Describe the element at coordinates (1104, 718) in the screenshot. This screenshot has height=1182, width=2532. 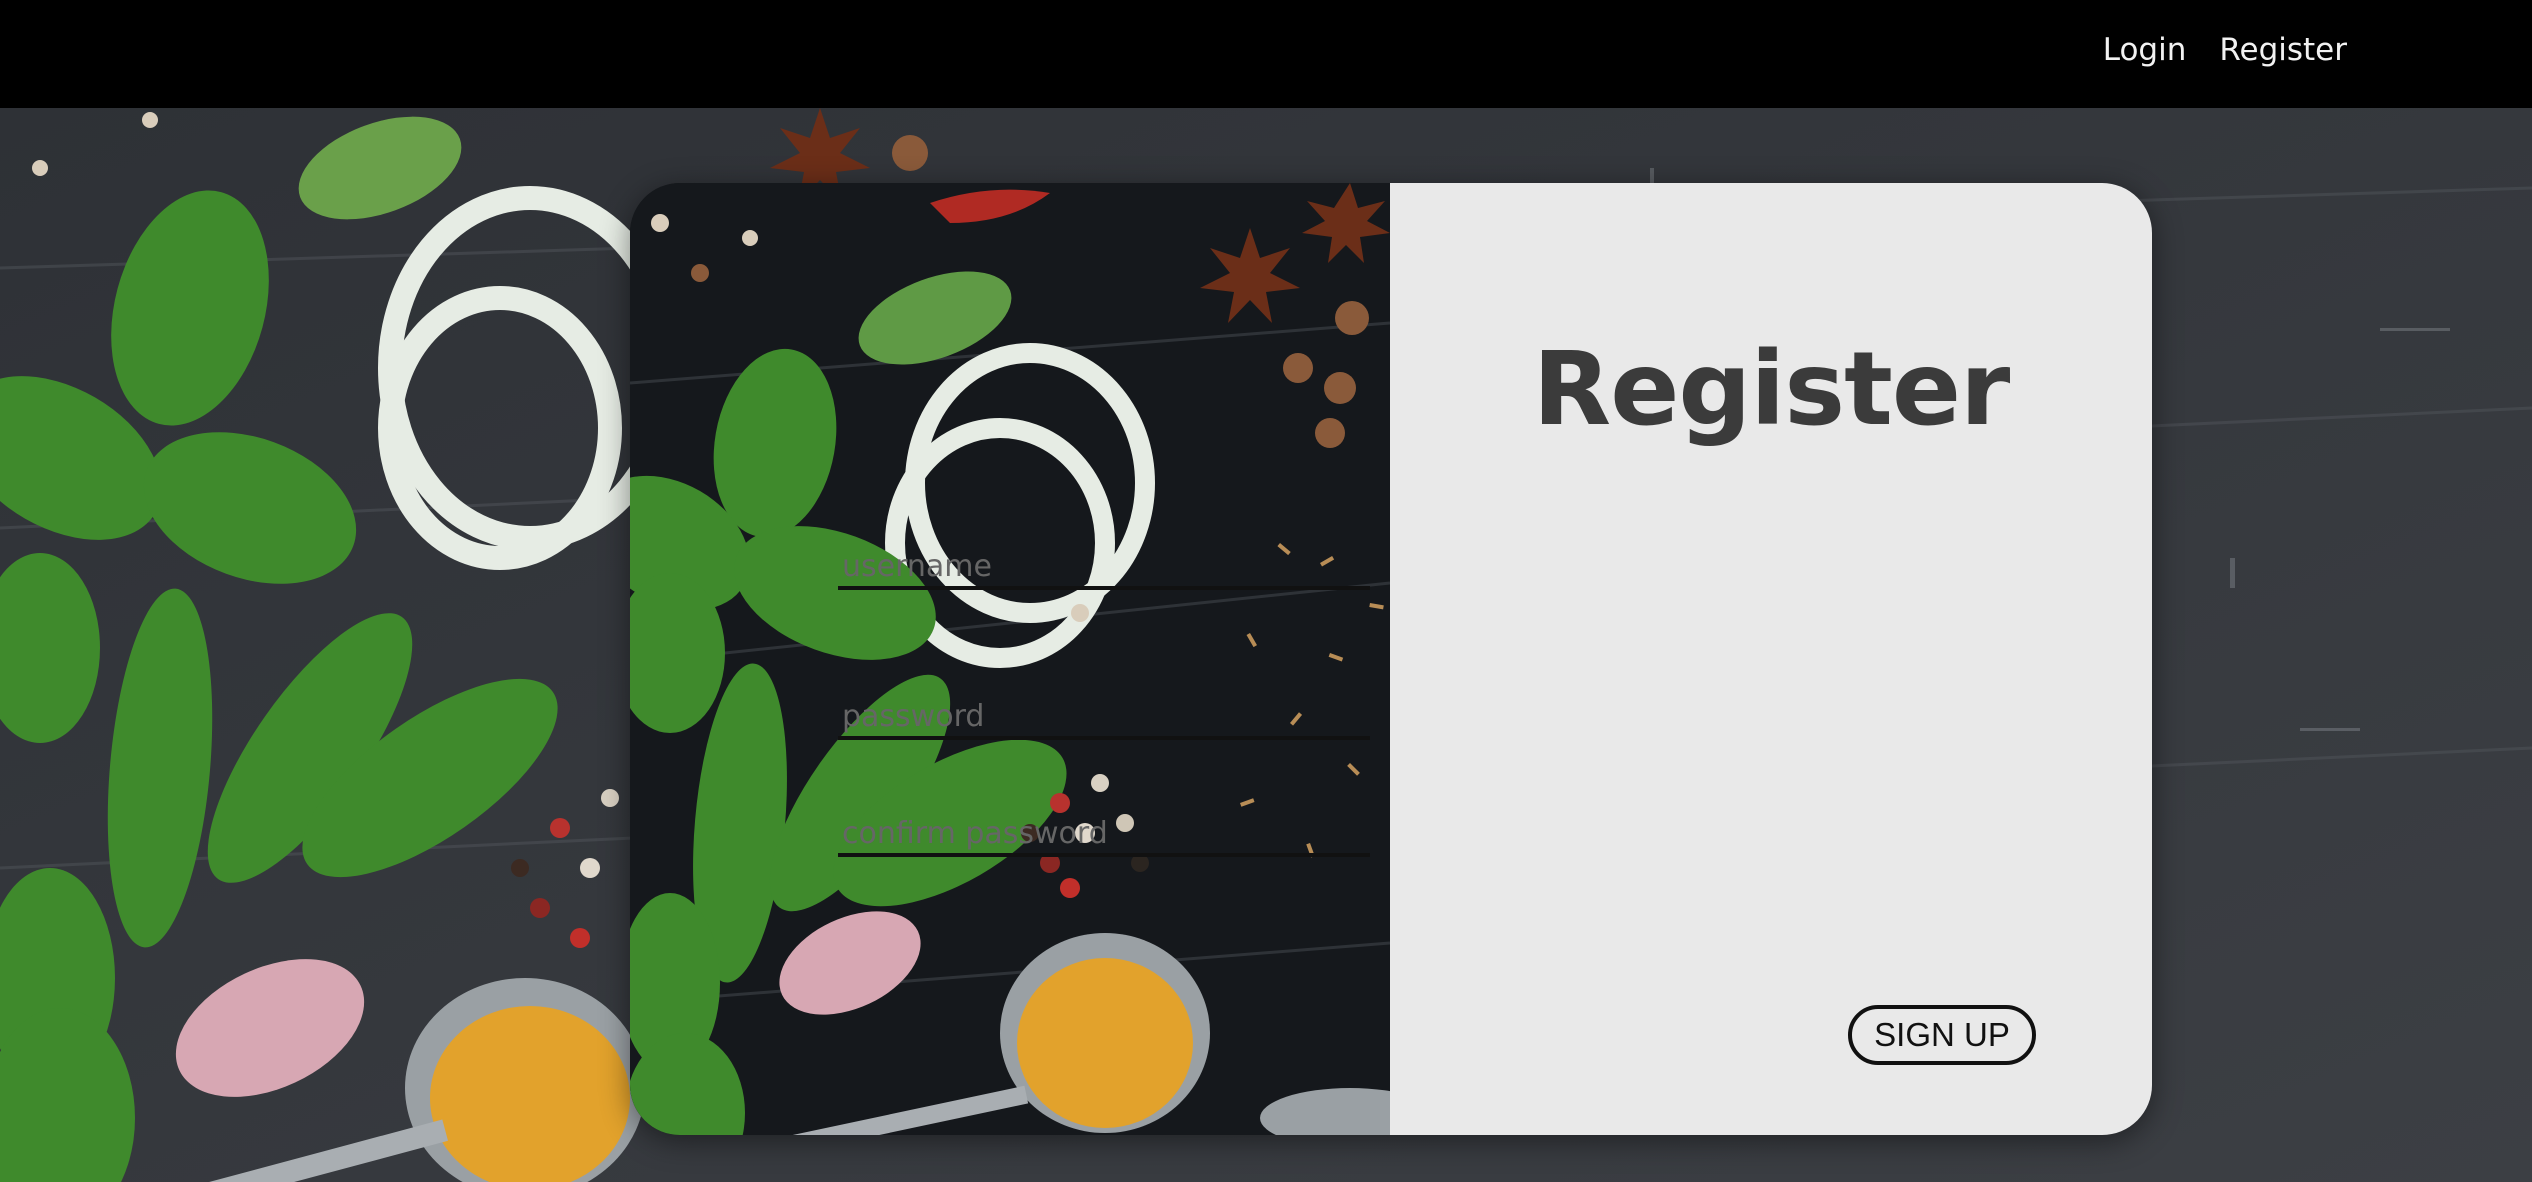
I see `password-input` at that location.